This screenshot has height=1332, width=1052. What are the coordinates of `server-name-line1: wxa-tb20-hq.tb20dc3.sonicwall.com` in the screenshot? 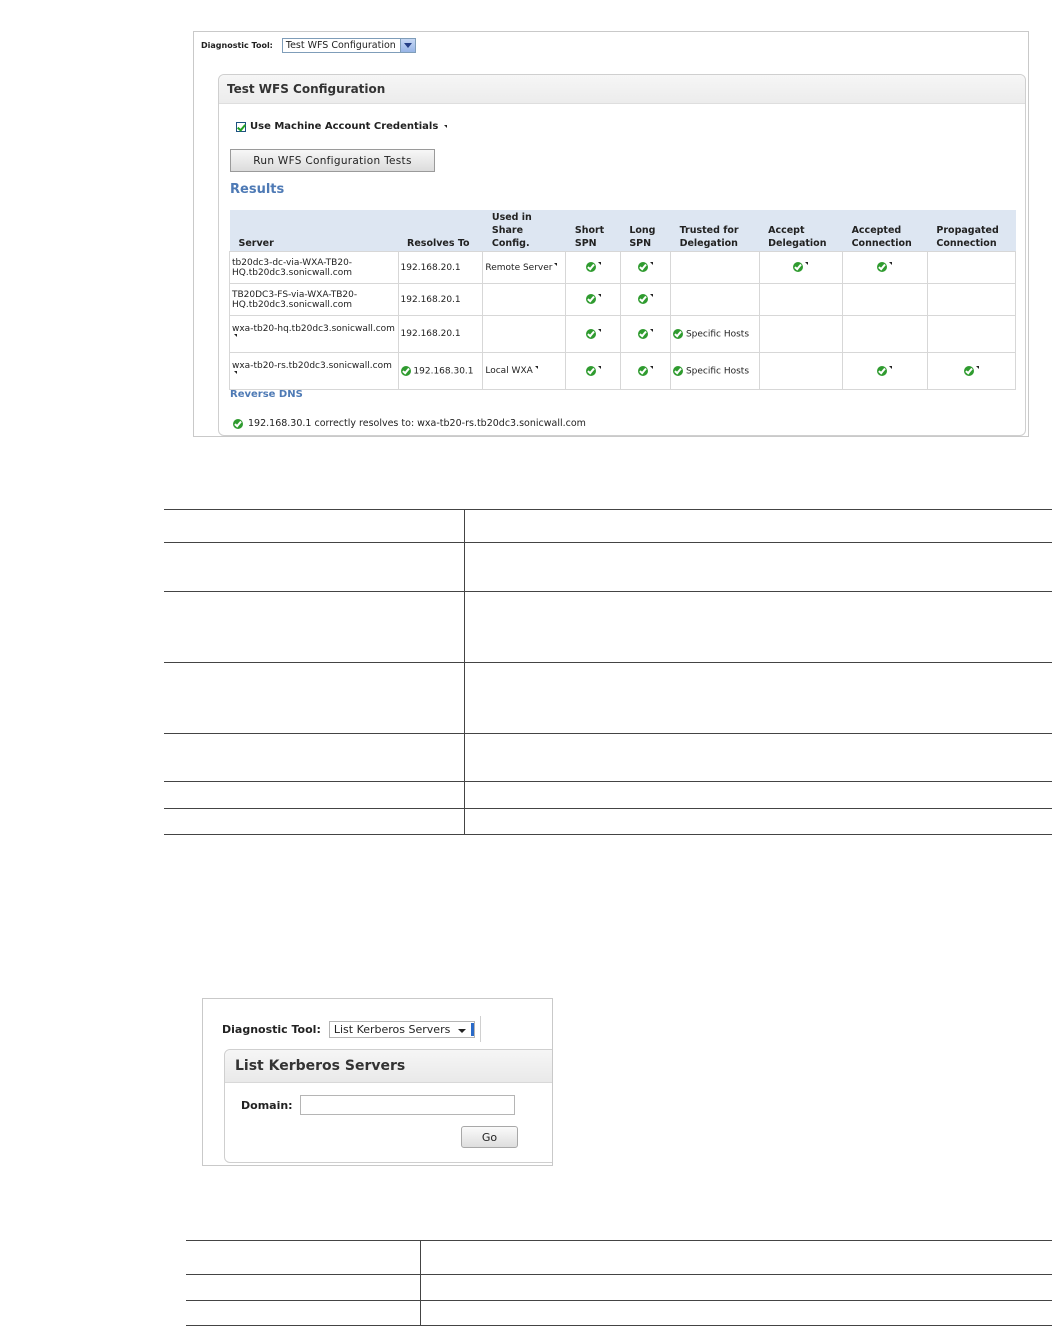 It's located at (313, 329).